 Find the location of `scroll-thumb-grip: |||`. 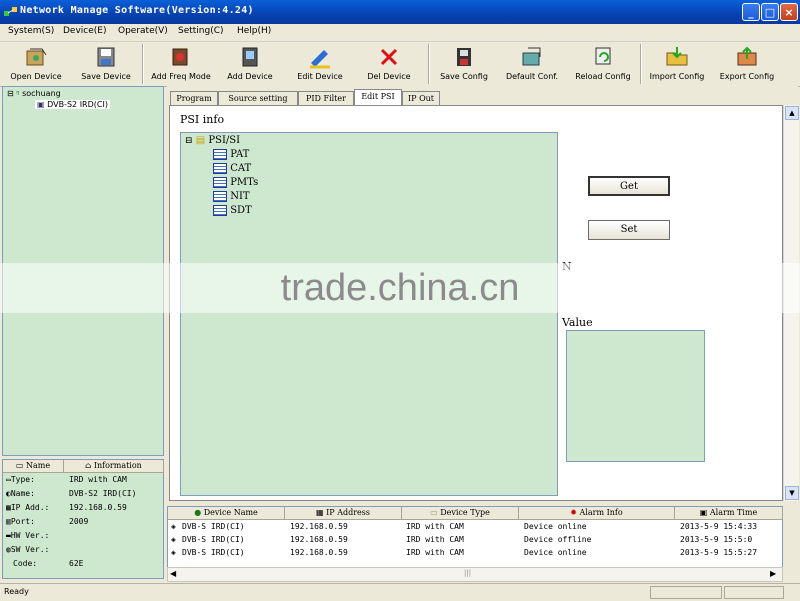

scroll-thumb-grip: ||| is located at coordinates (467, 573).